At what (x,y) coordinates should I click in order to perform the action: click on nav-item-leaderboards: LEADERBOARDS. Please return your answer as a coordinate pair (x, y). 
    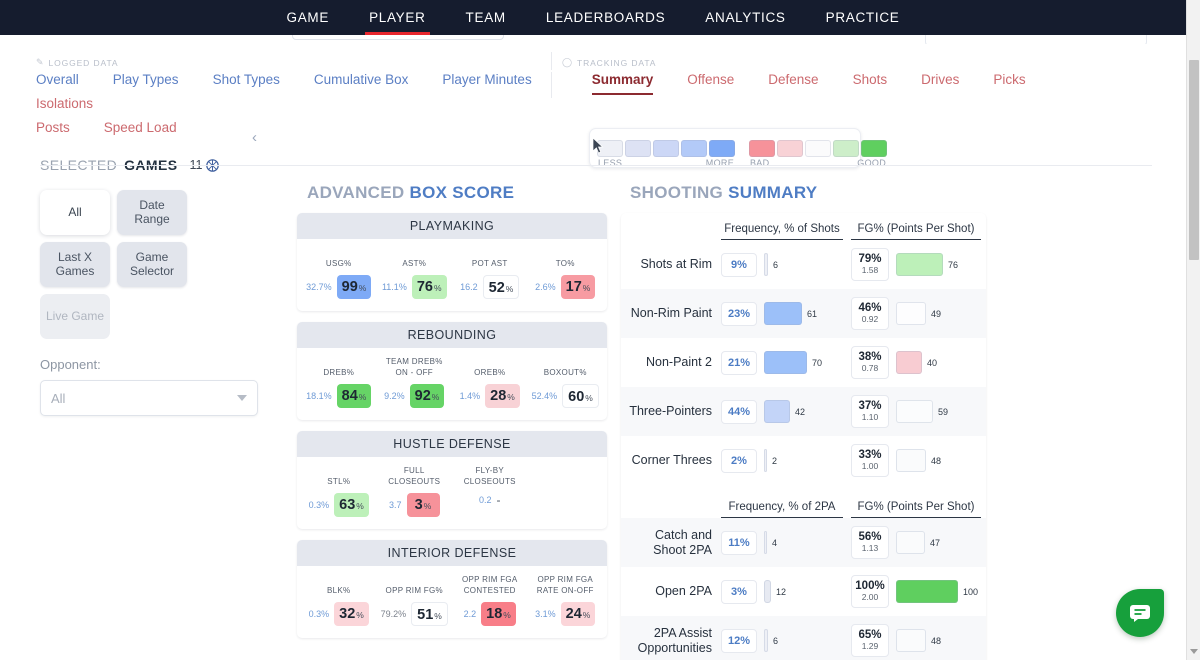
    Looking at the image, I should click on (605, 17).